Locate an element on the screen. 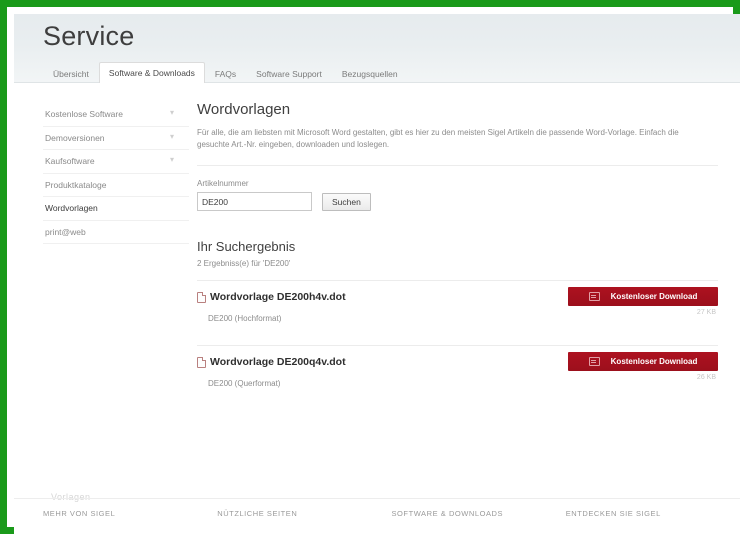 Image resolution: width=740 pixels, height=534 pixels. sidebar-item-label: Kostenlose Software is located at coordinates (84, 114).